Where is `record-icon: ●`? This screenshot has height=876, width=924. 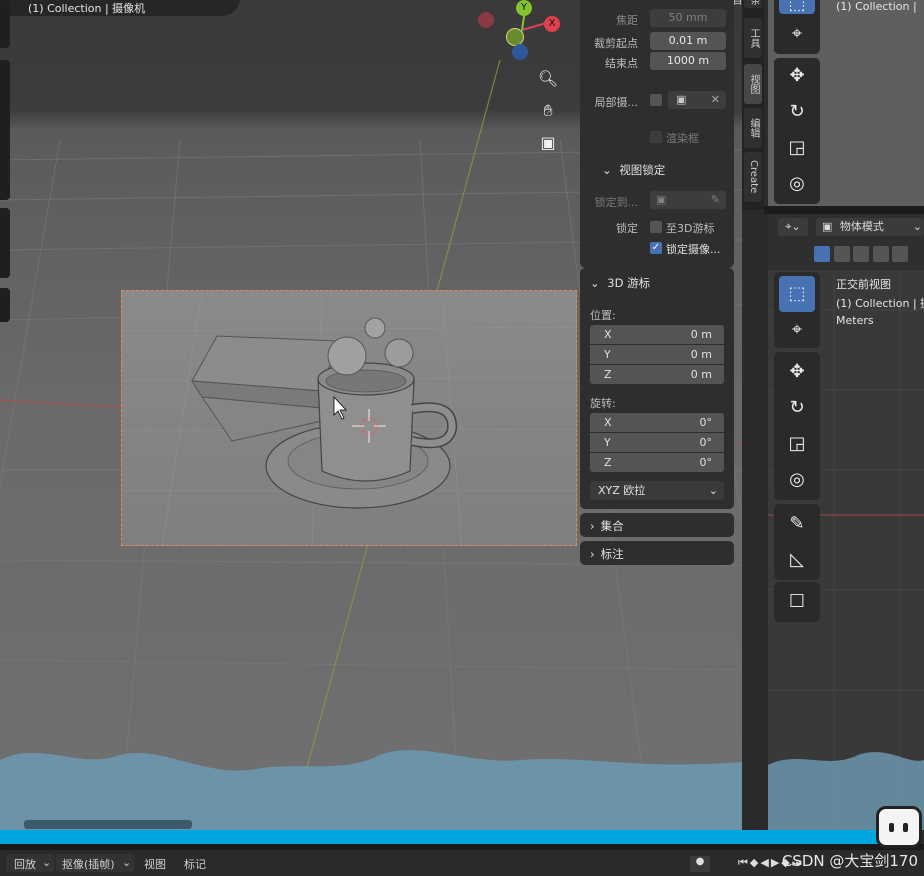 record-icon: ● is located at coordinates (700, 864).